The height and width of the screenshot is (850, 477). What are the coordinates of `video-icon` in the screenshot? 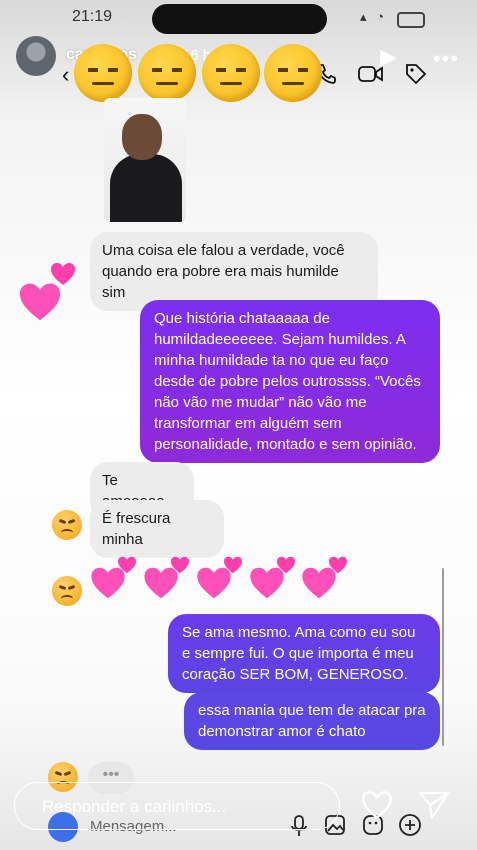 It's located at (371, 74).